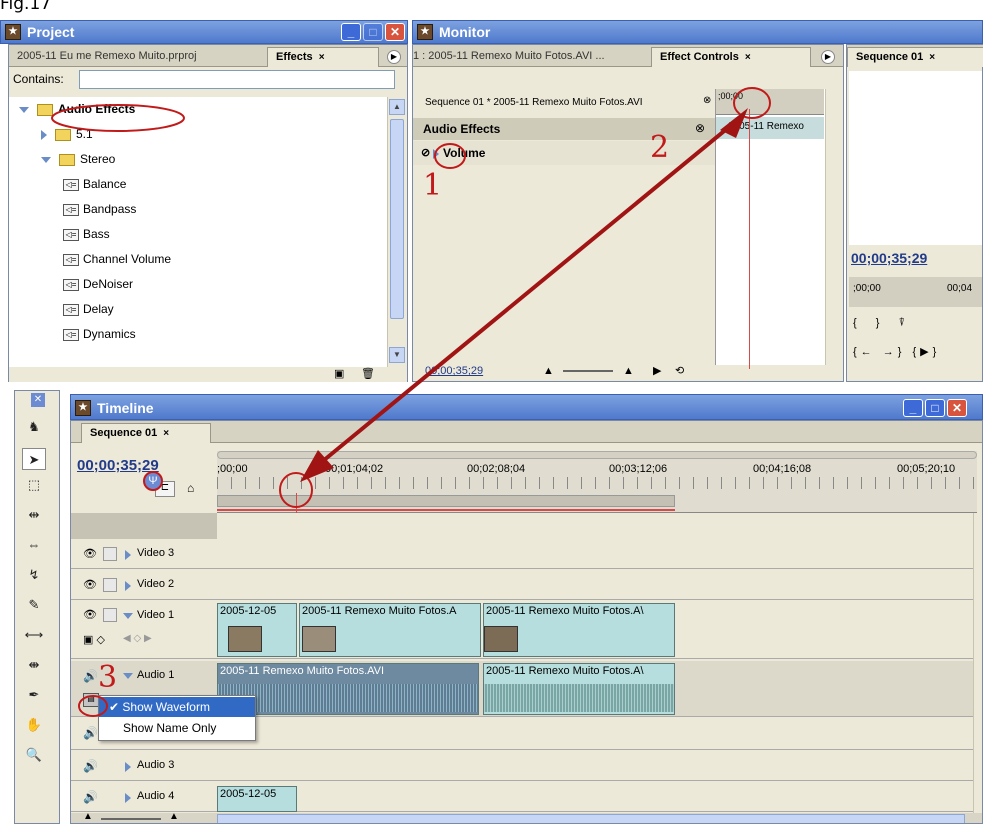  Describe the element at coordinates (433, 185) in the screenshot. I see `annotation-number-1: 1` at that location.